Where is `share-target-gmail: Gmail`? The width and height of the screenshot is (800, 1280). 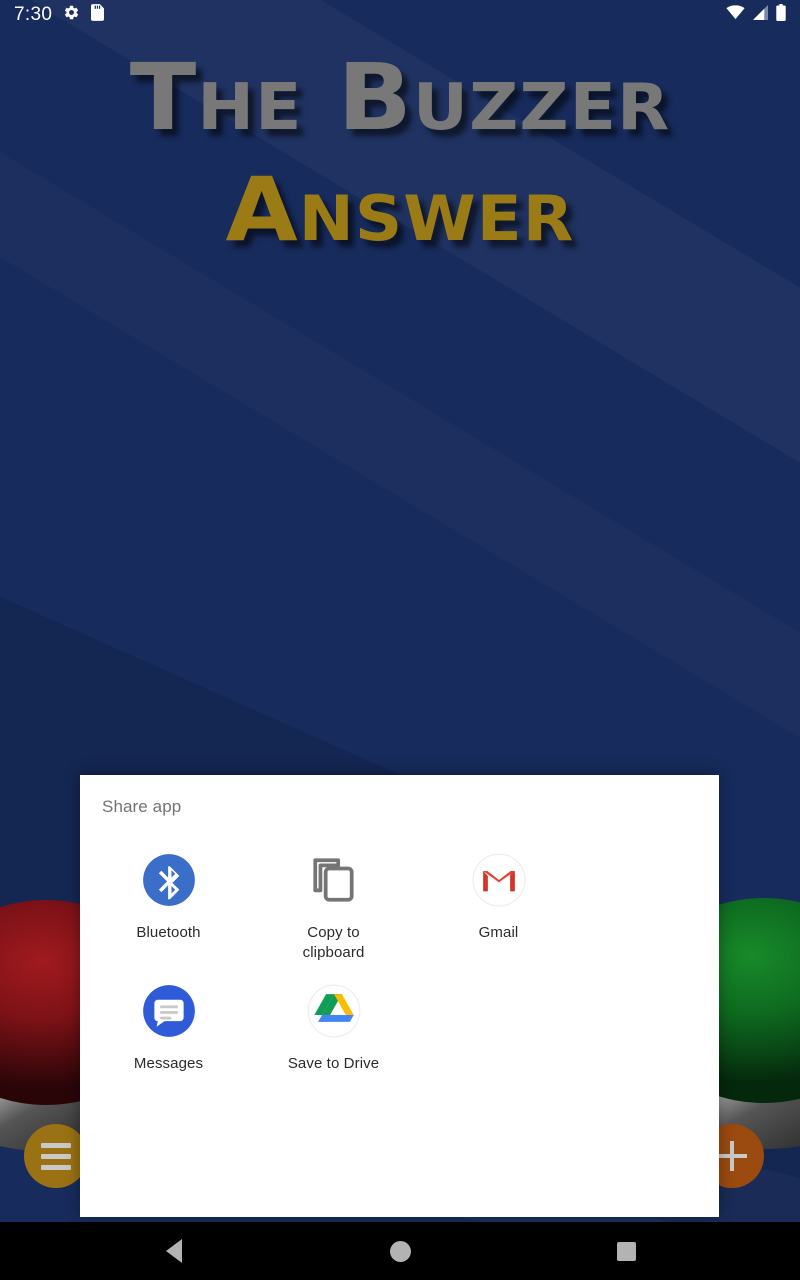
share-target-gmail: Gmail is located at coordinates (498, 898).